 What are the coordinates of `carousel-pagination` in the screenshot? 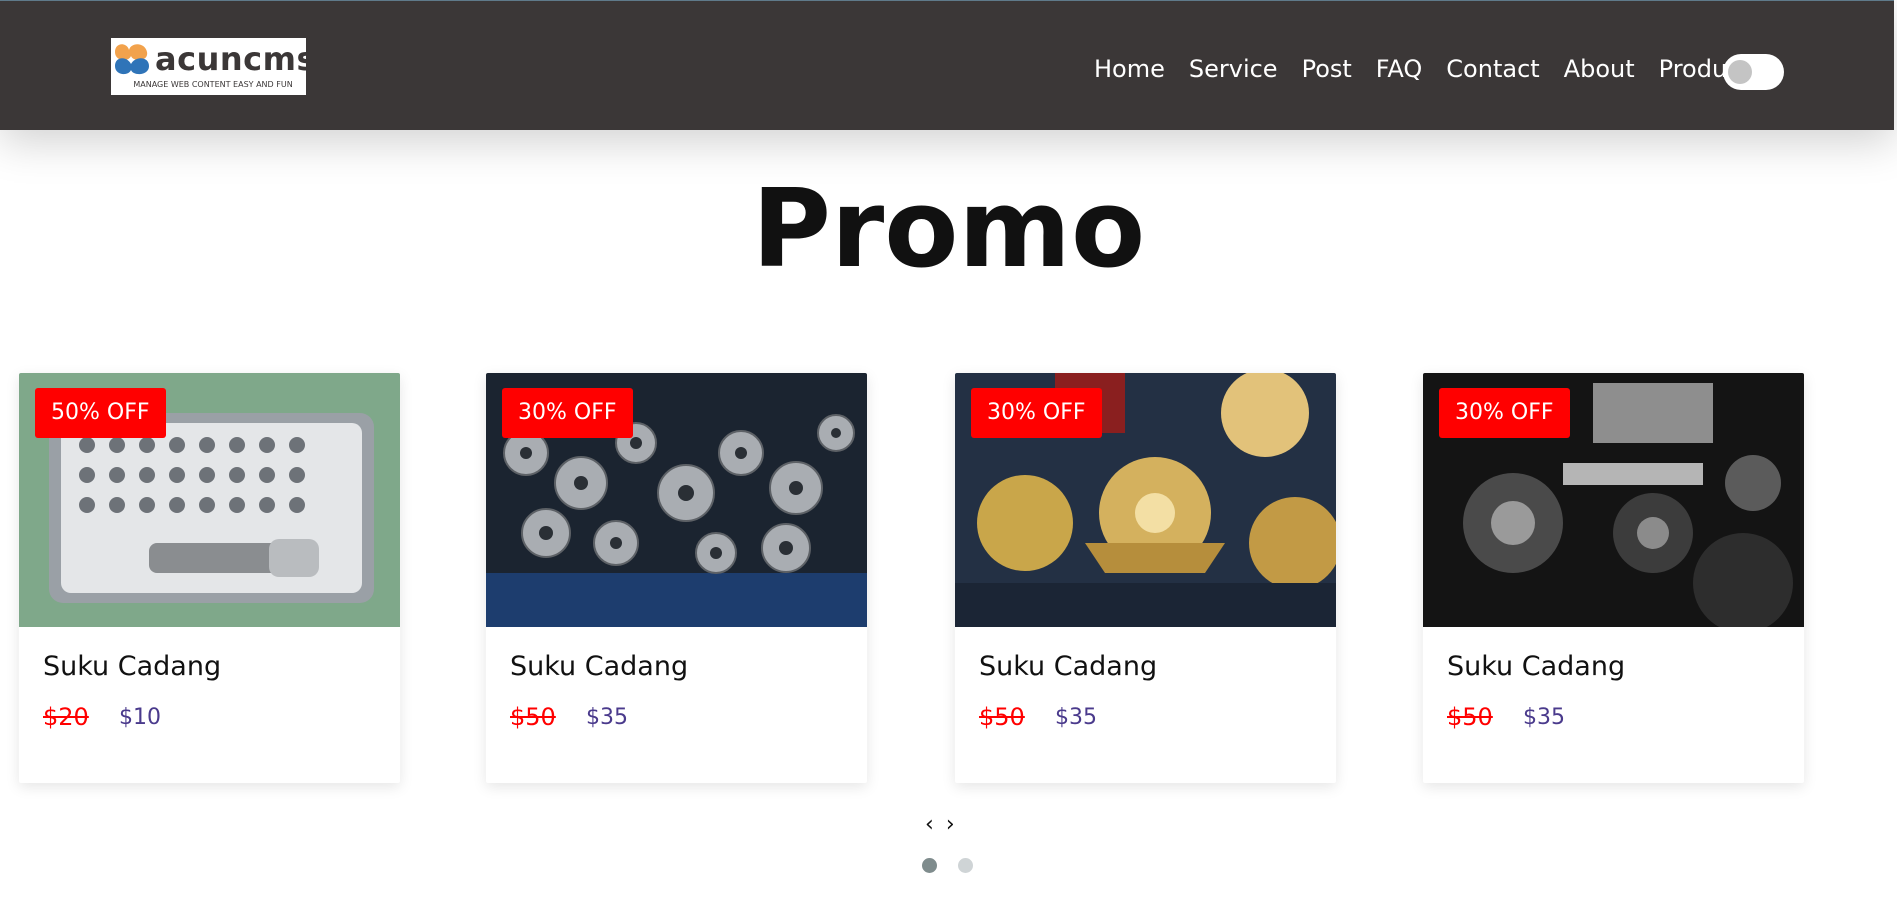 It's located at (947, 865).